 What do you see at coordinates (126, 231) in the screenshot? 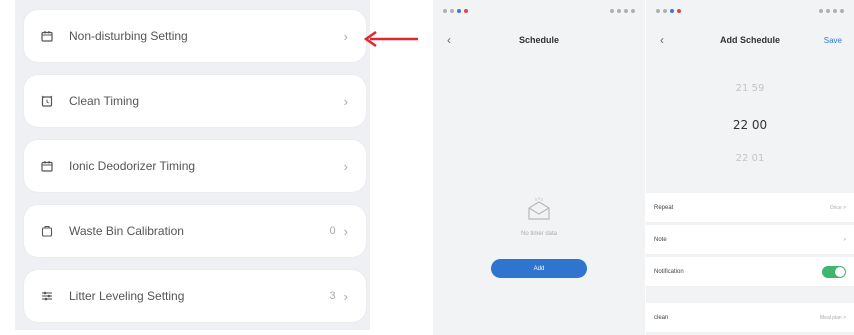
I see `setting-label: Waste Bin Calibration` at bounding box center [126, 231].